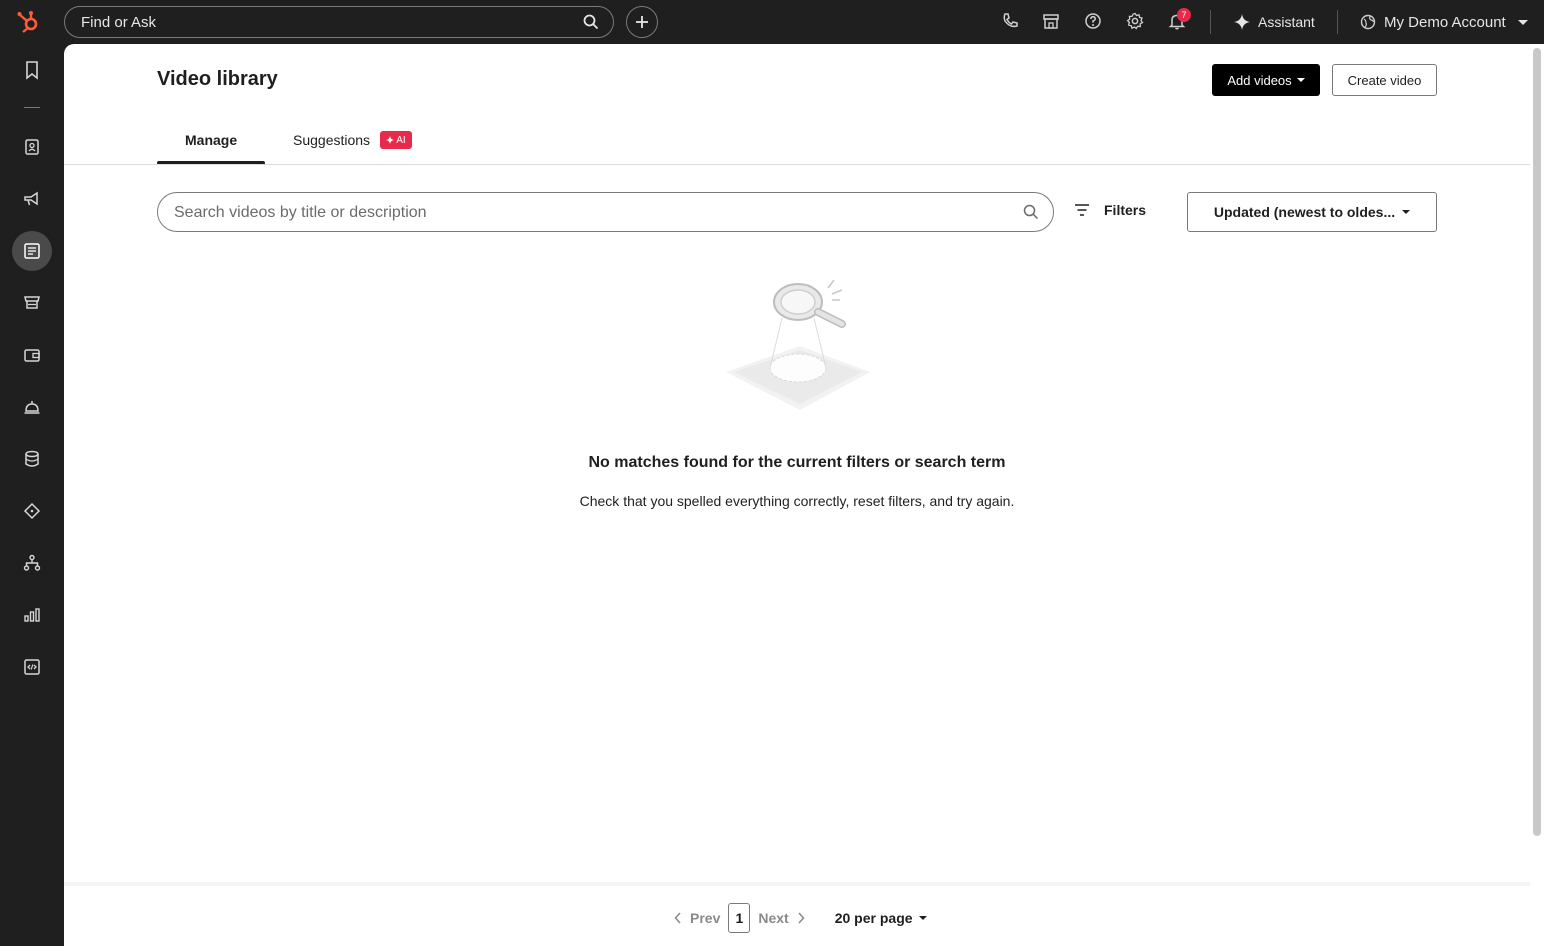 The height and width of the screenshot is (946, 1544). I want to click on chevron-right-icon, so click(801, 918).